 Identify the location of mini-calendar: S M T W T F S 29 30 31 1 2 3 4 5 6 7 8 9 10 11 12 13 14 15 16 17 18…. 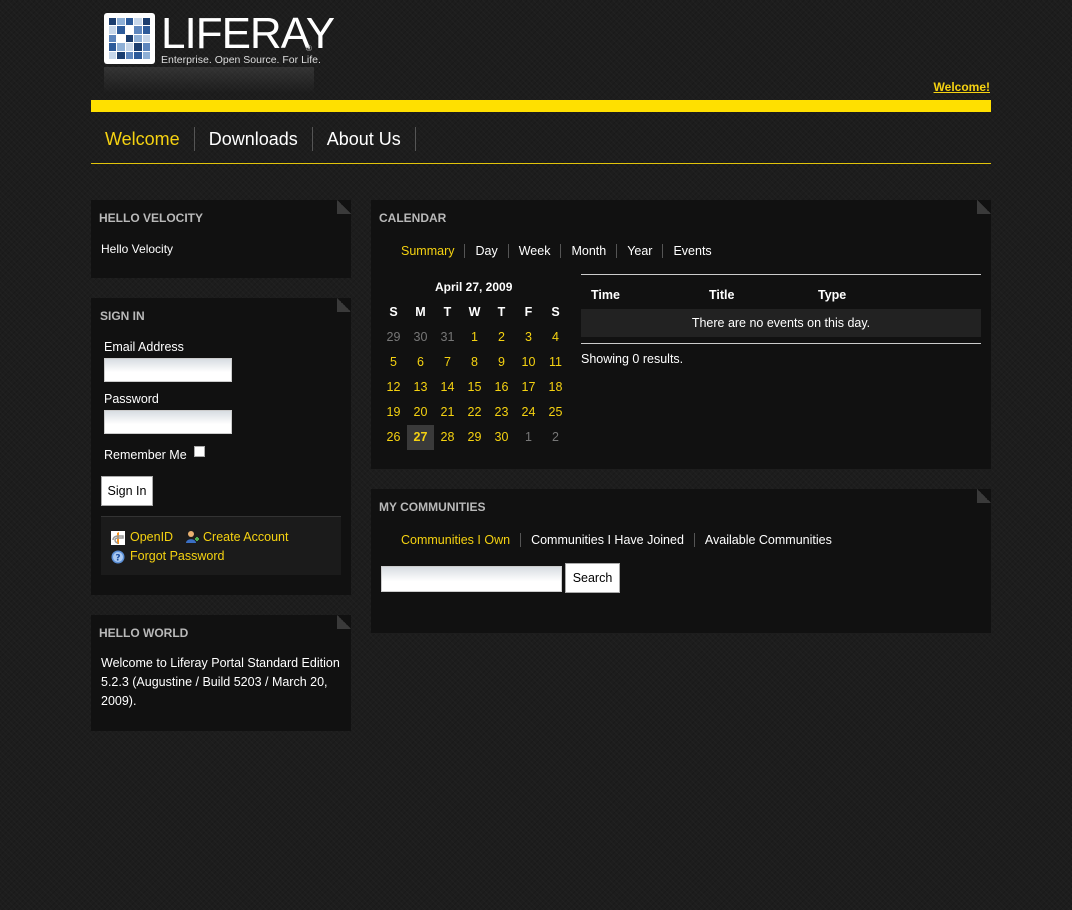
(474, 375).